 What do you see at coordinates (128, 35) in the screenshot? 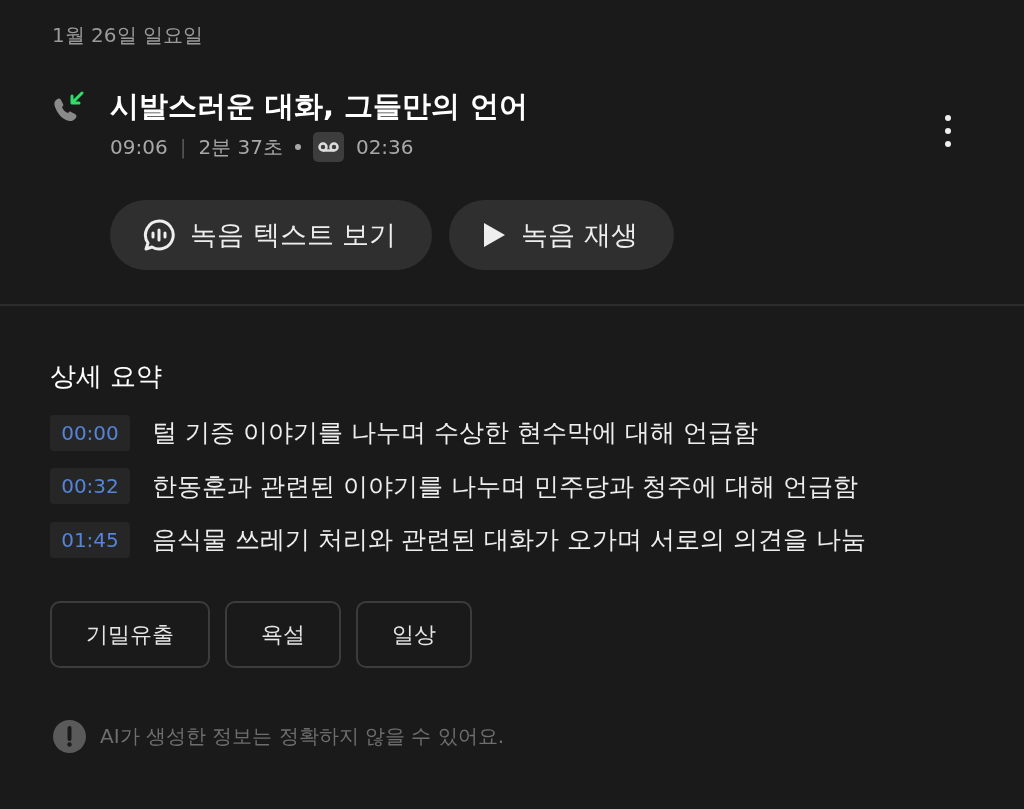
I see `date-label: 1월 26일 일요일` at bounding box center [128, 35].